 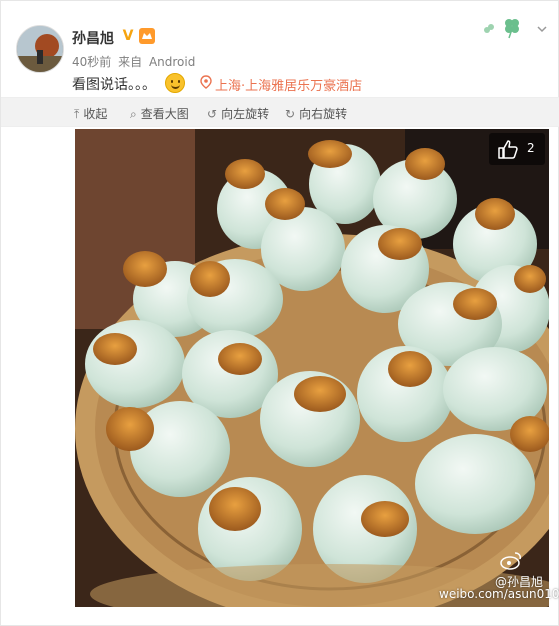 I want to click on rotate-left-button: ↺ 向左旋转, so click(x=238, y=113).